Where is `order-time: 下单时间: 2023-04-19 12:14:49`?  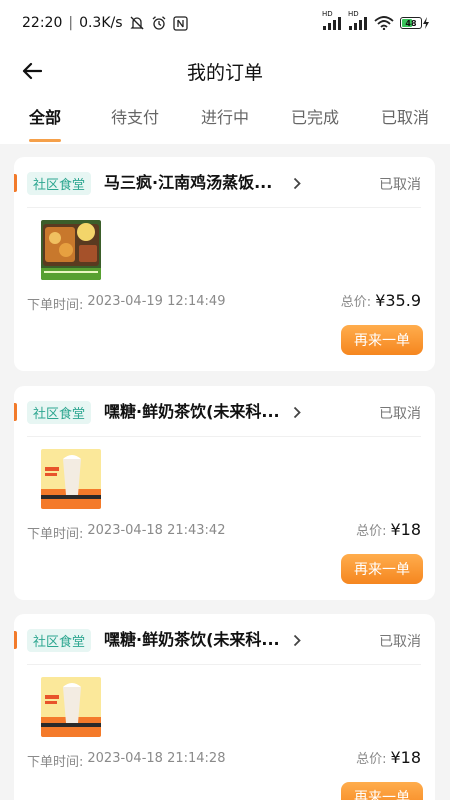 order-time: 下单时间: 2023-04-19 12:14:49 is located at coordinates (126, 303).